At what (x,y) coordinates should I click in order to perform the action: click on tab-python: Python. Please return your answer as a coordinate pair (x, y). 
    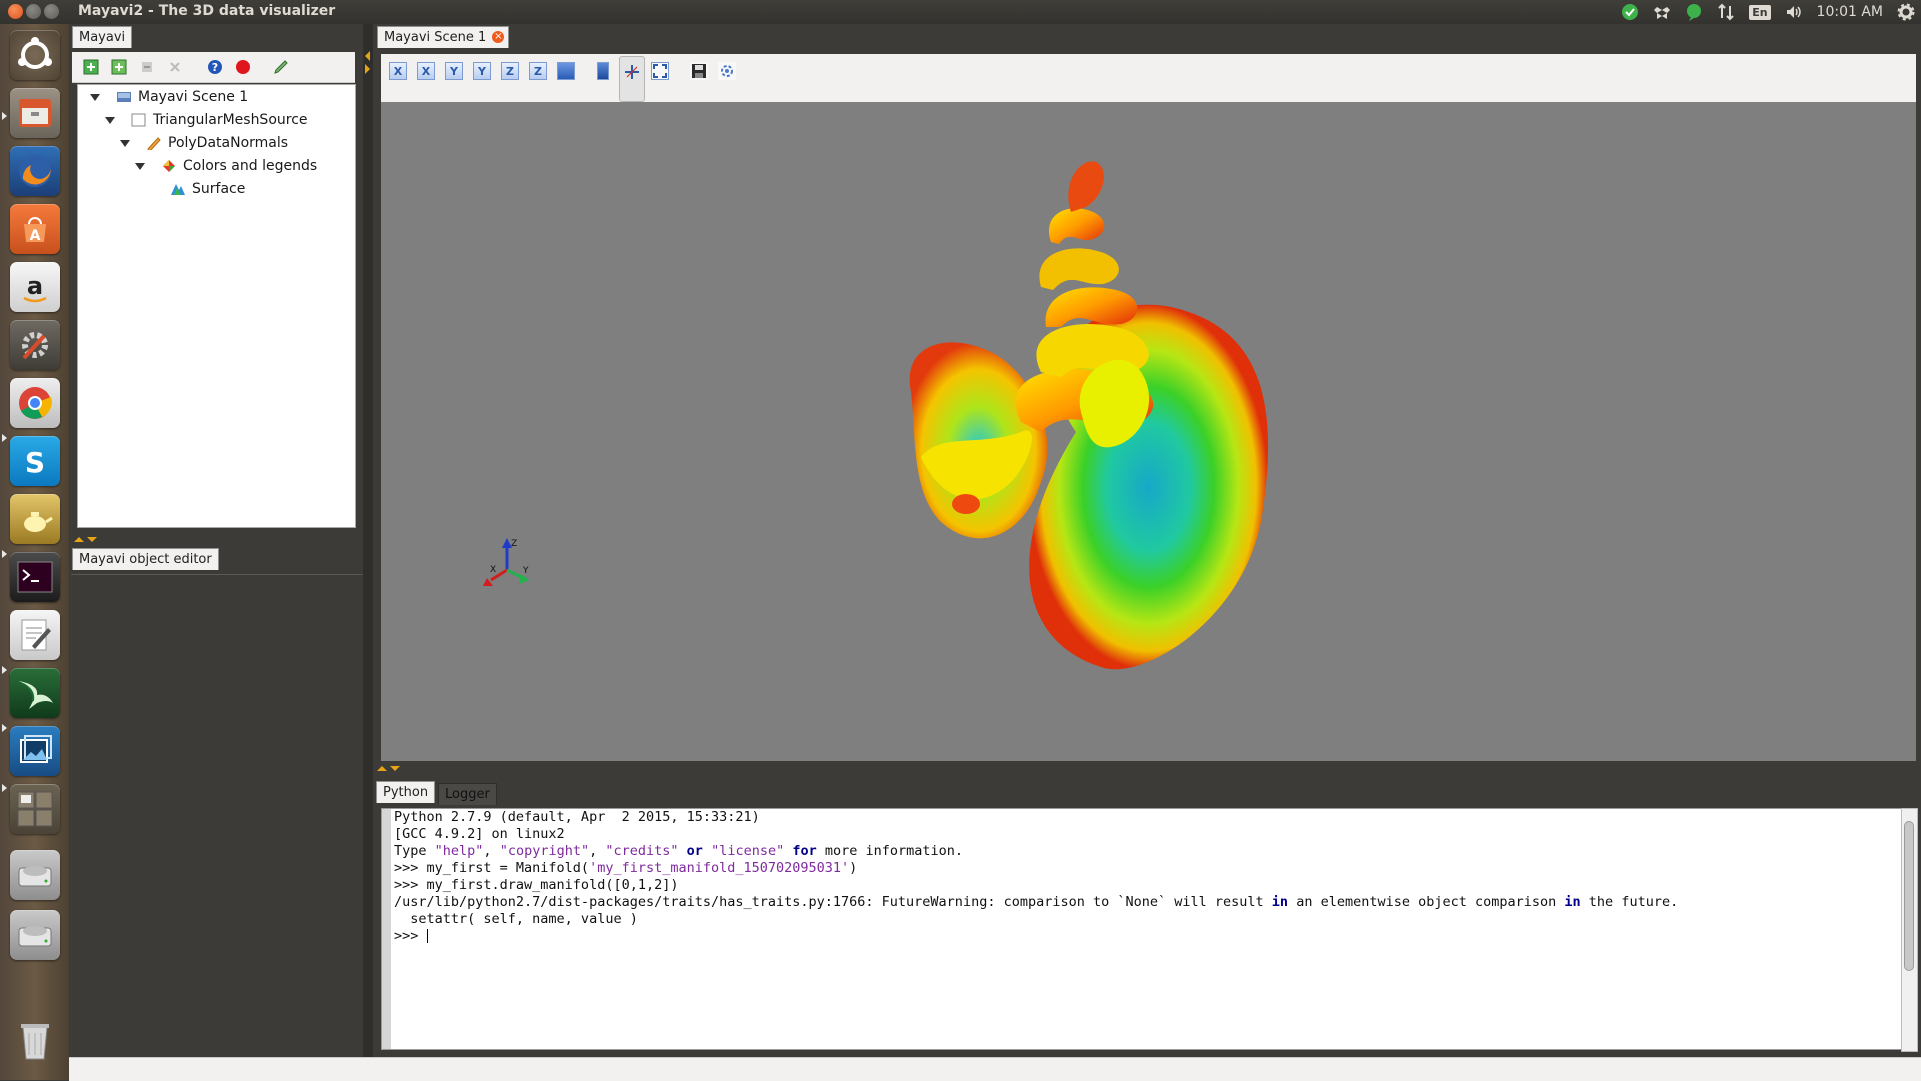
    Looking at the image, I should click on (406, 792).